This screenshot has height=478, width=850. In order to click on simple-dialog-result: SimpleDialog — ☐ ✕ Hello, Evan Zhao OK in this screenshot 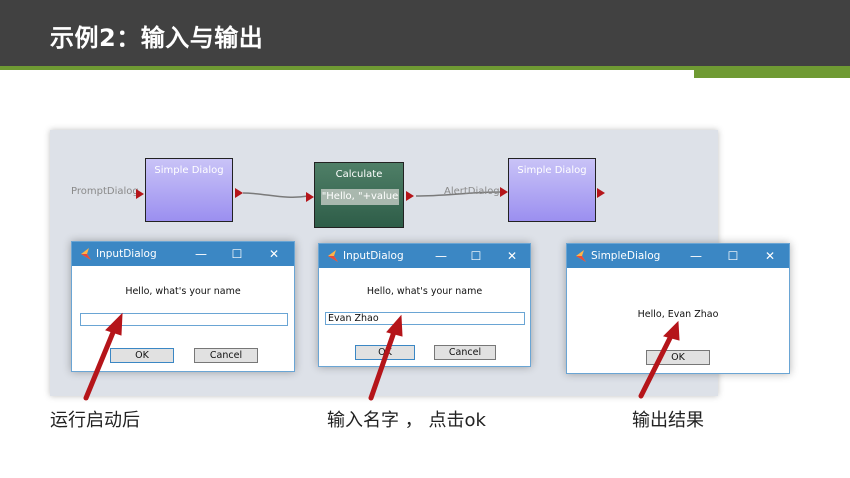, I will do `click(678, 308)`.